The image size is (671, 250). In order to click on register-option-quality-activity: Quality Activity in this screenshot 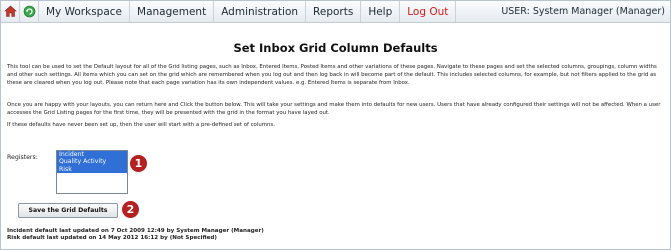, I will do `click(92, 162)`.